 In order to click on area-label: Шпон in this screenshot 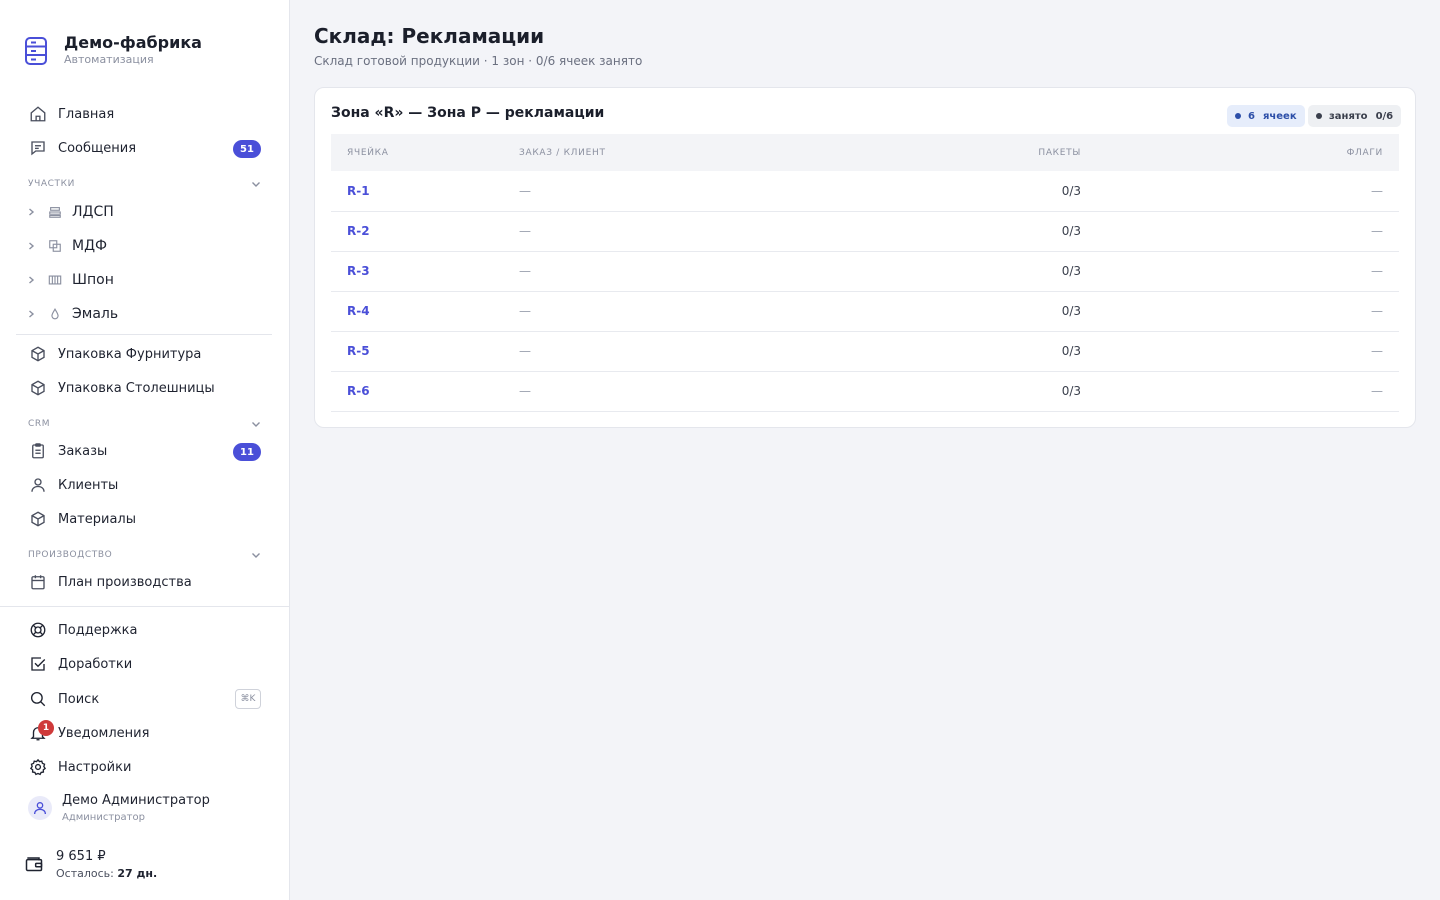, I will do `click(93, 280)`.